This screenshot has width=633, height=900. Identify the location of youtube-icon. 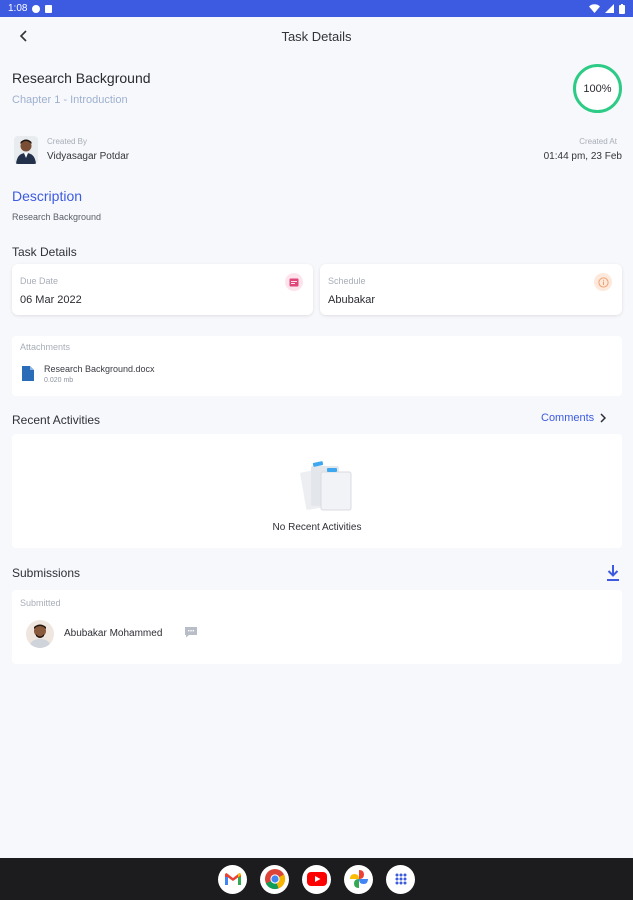
(316, 879).